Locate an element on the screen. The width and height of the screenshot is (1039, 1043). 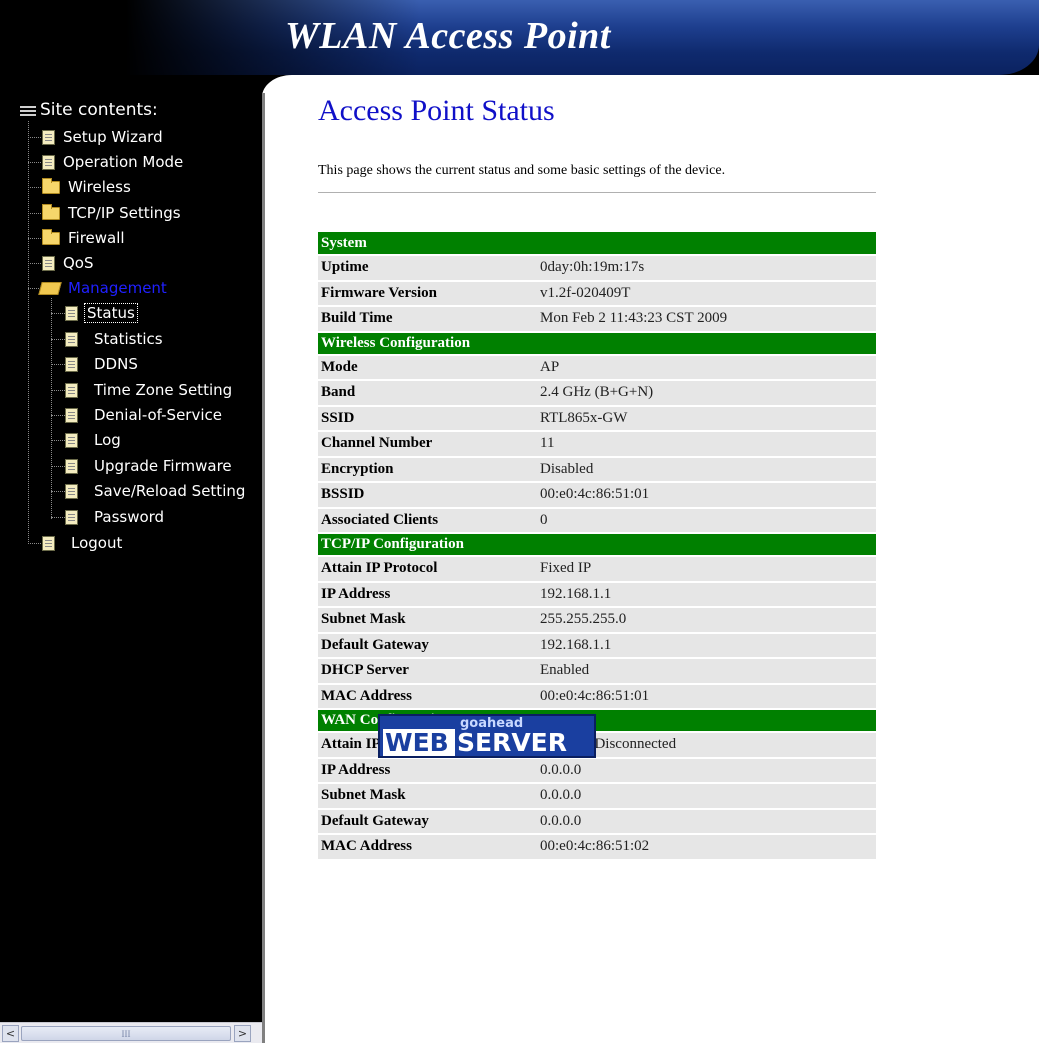
site-contents-label: Site contents: is located at coordinates (99, 110).